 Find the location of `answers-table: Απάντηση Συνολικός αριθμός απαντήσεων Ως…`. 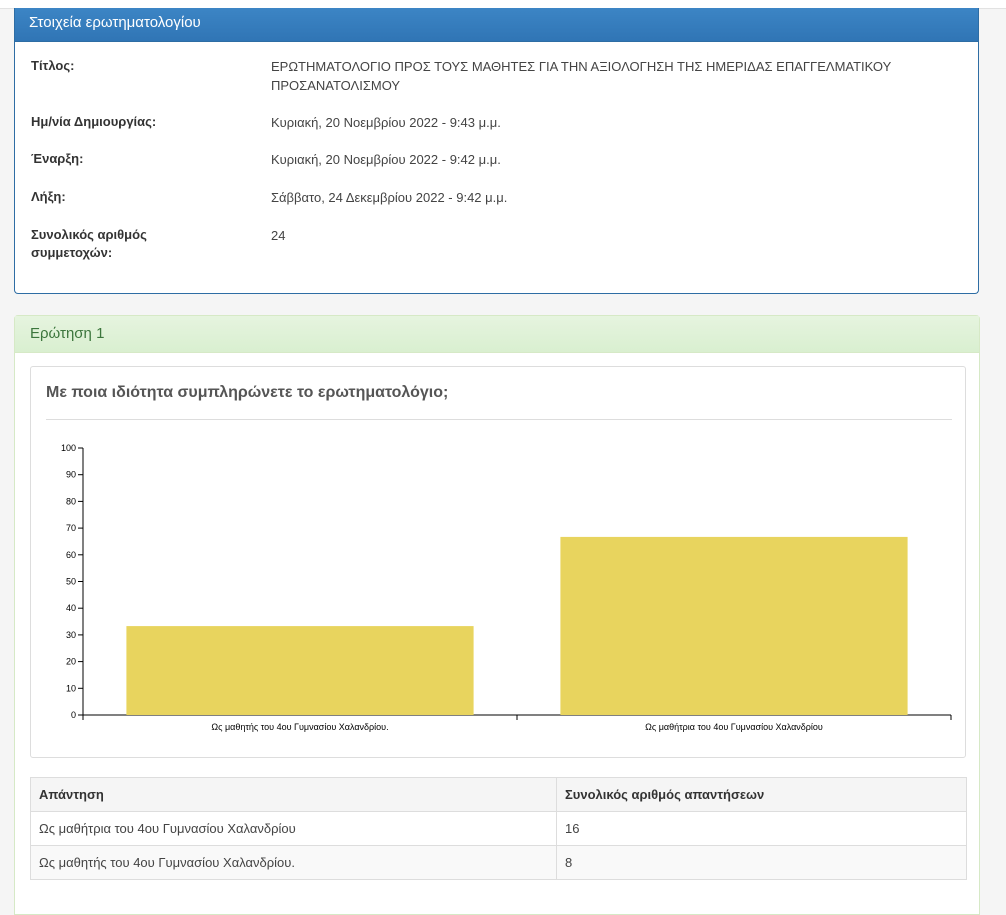

answers-table: Απάντηση Συνολικός αριθμός απαντήσεων Ως… is located at coordinates (498, 828).